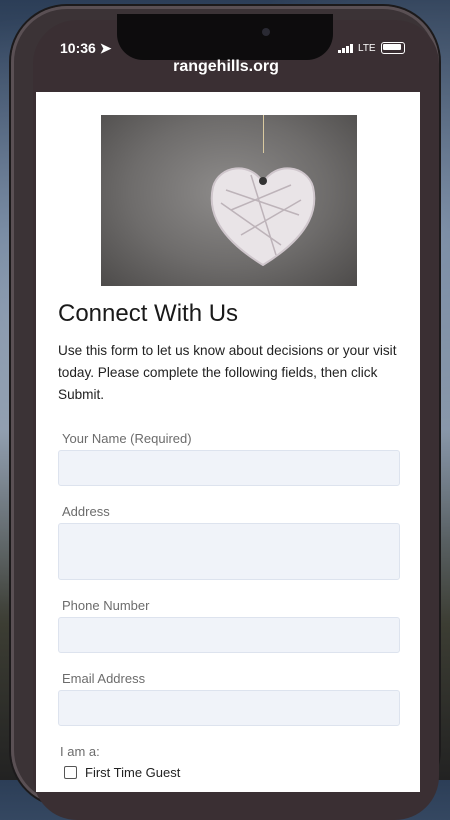  What do you see at coordinates (127, 438) in the screenshot?
I see `name-label: Your Name (Required)` at bounding box center [127, 438].